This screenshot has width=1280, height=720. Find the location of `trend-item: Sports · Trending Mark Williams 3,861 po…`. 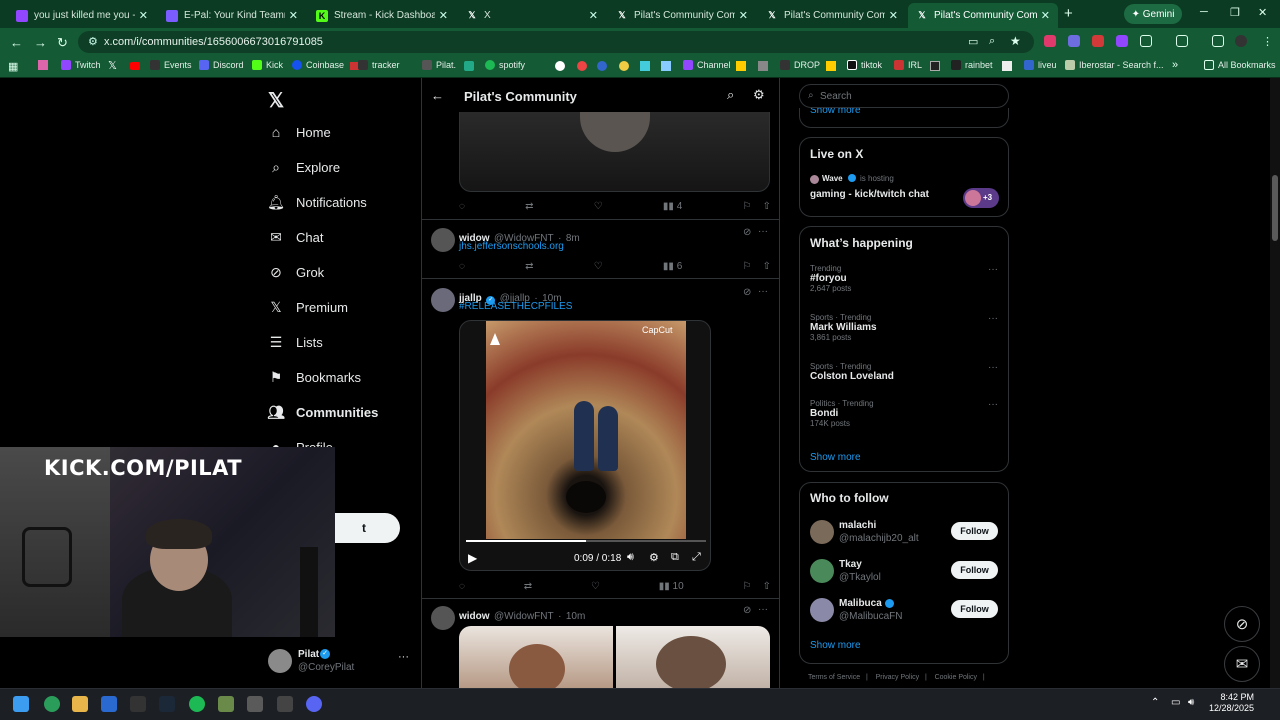

trend-item: Sports · Trending Mark Williams 3,861 po… is located at coordinates (905, 327).